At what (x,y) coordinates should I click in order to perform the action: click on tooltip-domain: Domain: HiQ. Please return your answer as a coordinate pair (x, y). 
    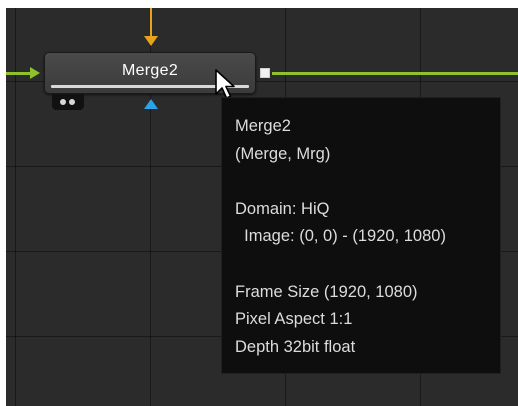
    Looking at the image, I should click on (282, 209).